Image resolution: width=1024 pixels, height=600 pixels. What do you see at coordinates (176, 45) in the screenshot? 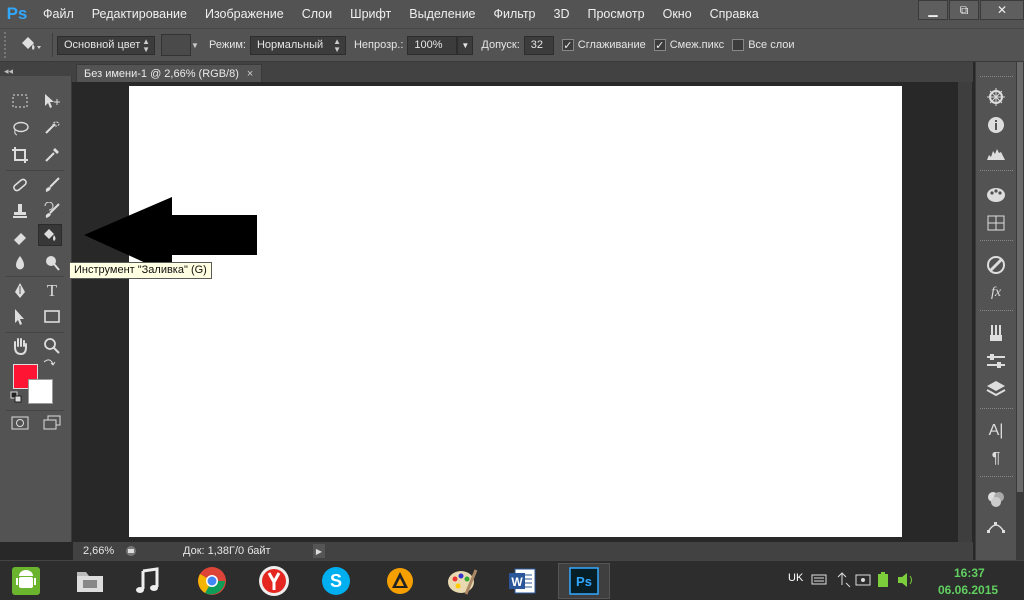
I see `pattern-picker` at bounding box center [176, 45].